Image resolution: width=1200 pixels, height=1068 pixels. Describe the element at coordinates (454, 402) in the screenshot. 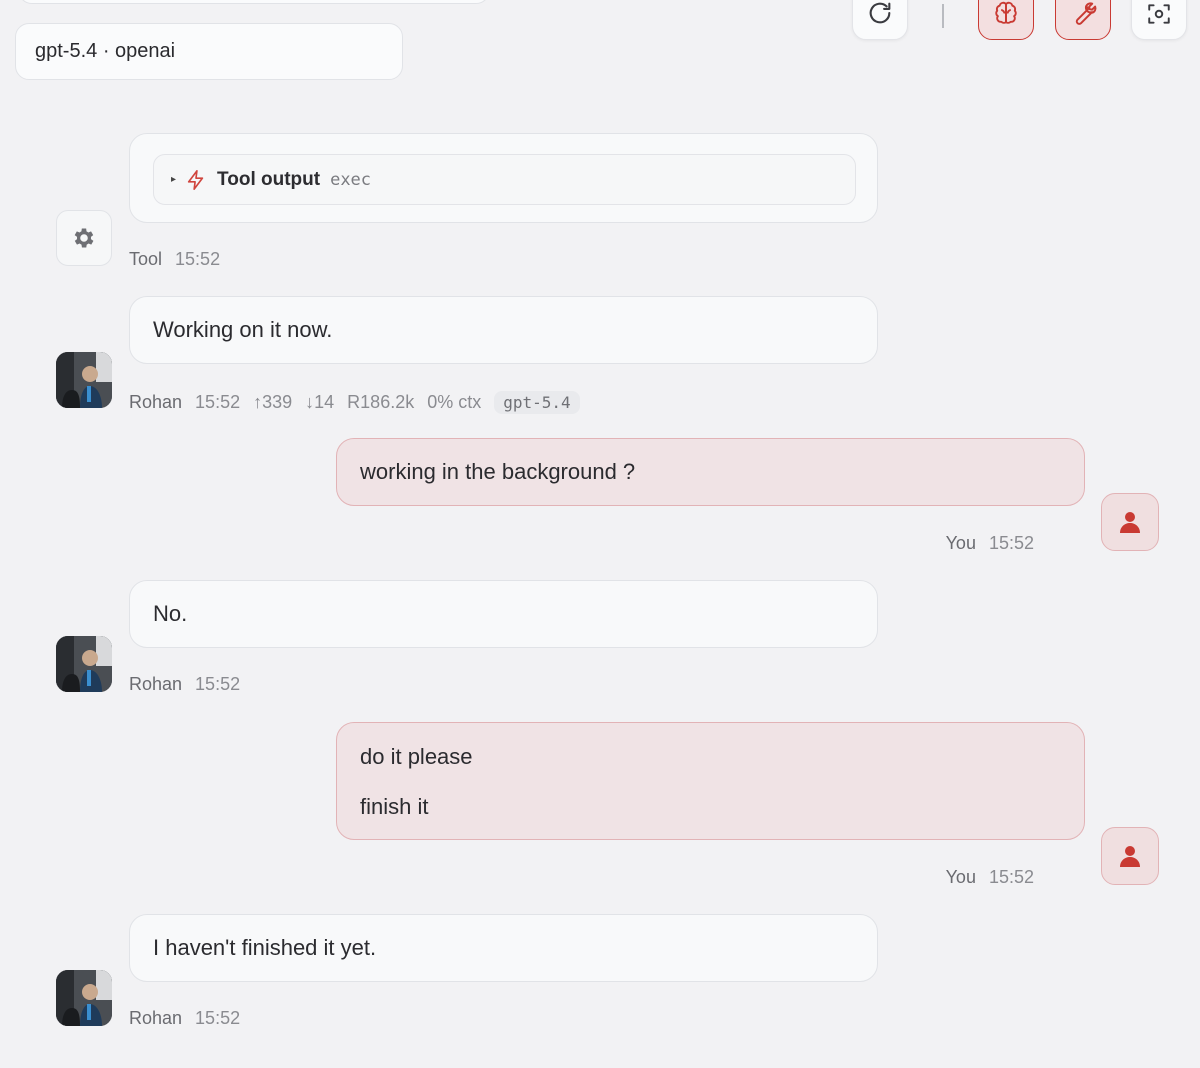

I see `context-usage: 0% ctx` at that location.